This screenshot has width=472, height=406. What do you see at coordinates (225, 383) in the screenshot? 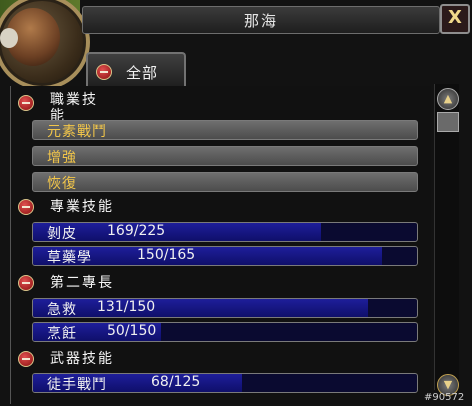
I see `skill-row: 徒手戰鬥 68/125` at bounding box center [225, 383].